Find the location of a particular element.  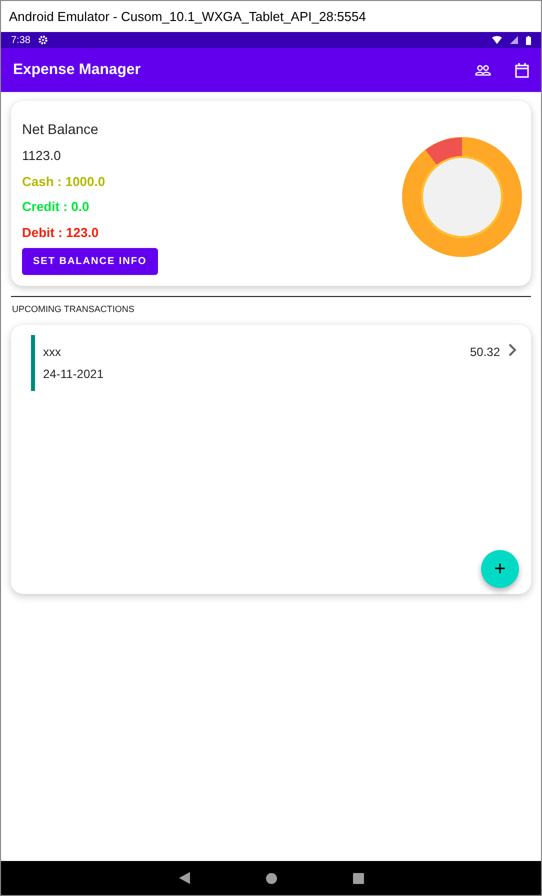

balance-title: Net Balance is located at coordinates (61, 129).